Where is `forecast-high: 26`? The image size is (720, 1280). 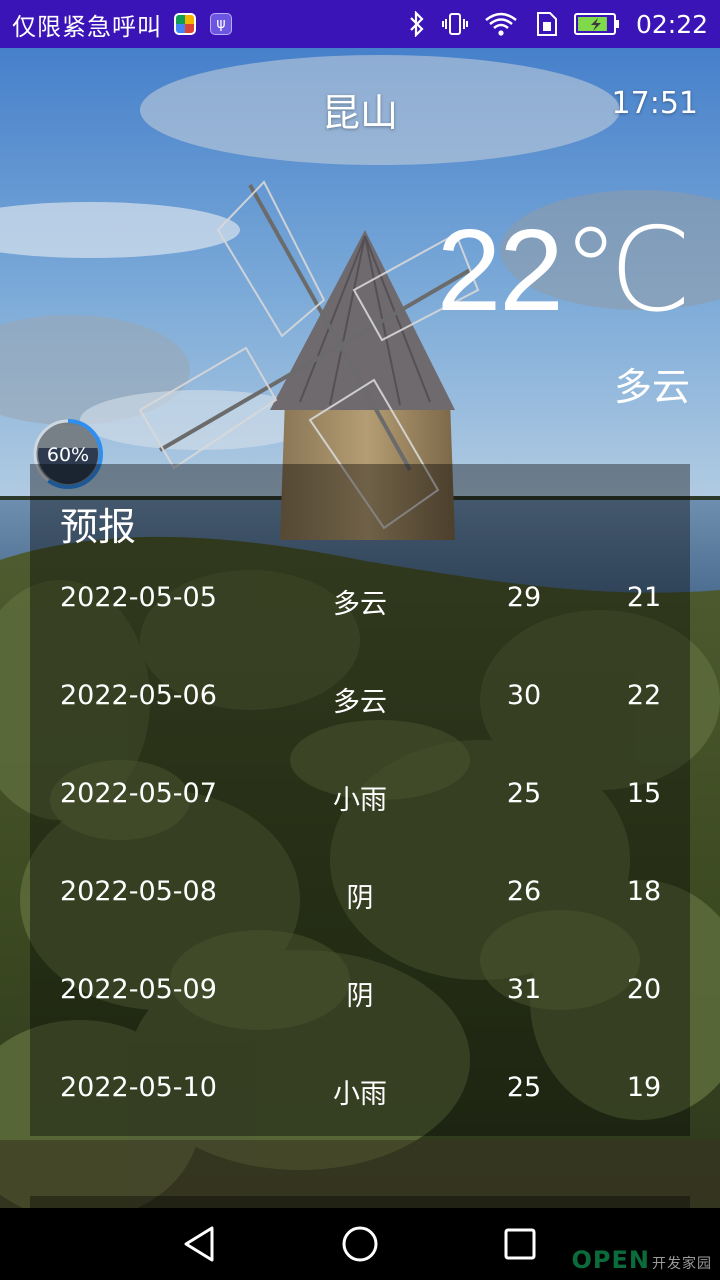
forecast-high: 26 is located at coordinates (524, 891).